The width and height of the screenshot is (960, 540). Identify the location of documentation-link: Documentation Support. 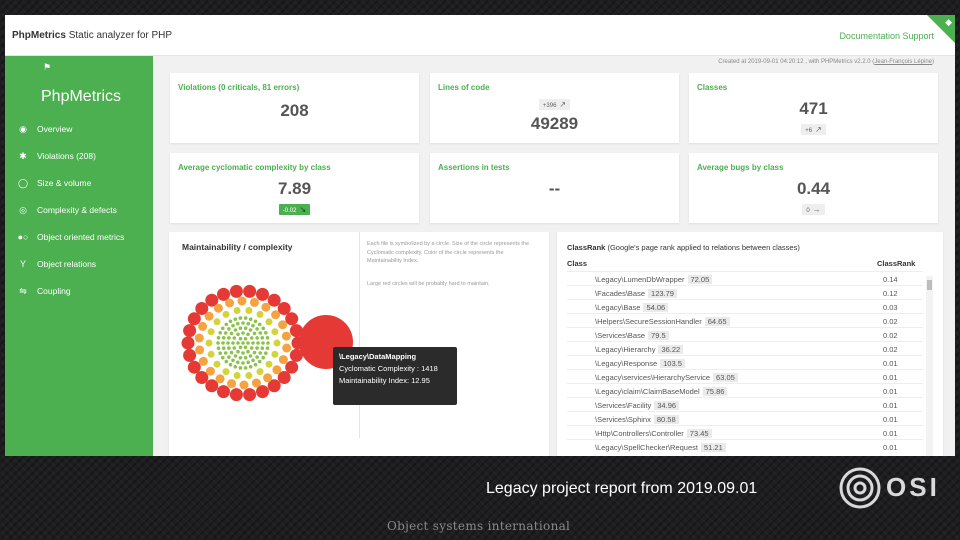
(886, 36).